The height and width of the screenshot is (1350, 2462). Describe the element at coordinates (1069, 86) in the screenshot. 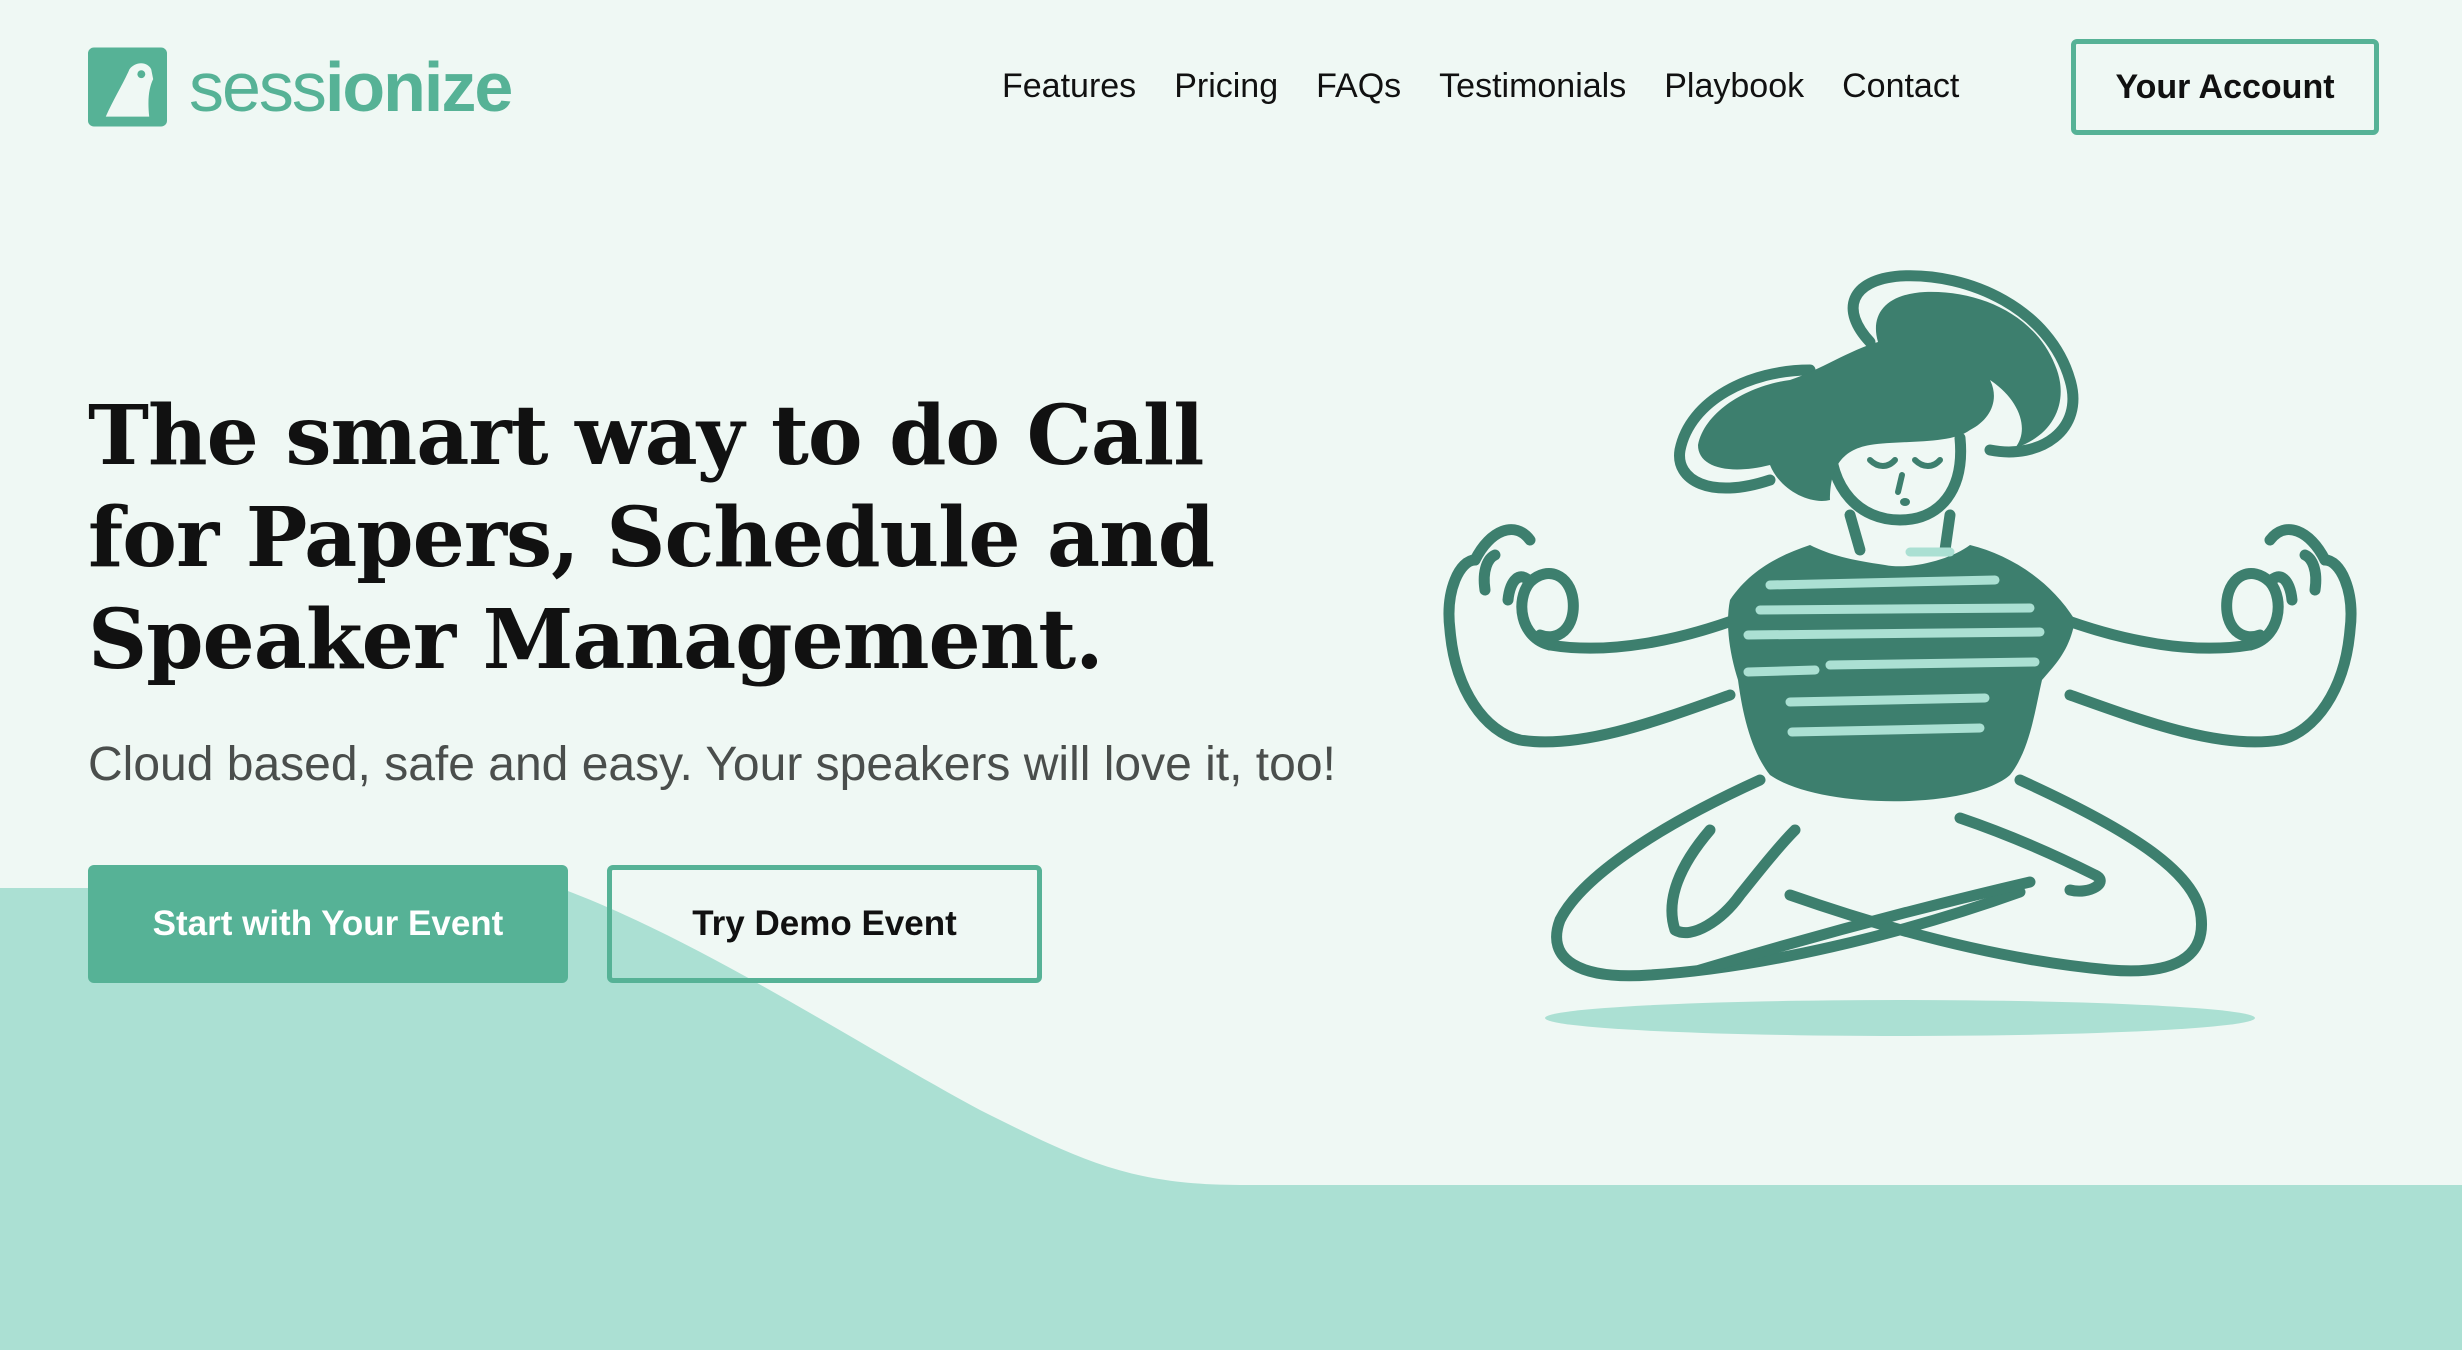

I see `nav-item-features: Features` at that location.